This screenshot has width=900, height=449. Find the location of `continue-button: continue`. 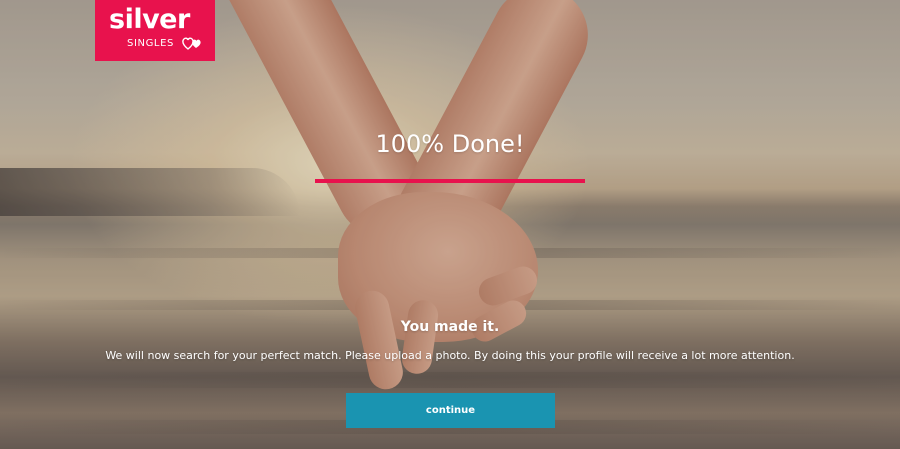

continue-button: continue is located at coordinates (450, 410).